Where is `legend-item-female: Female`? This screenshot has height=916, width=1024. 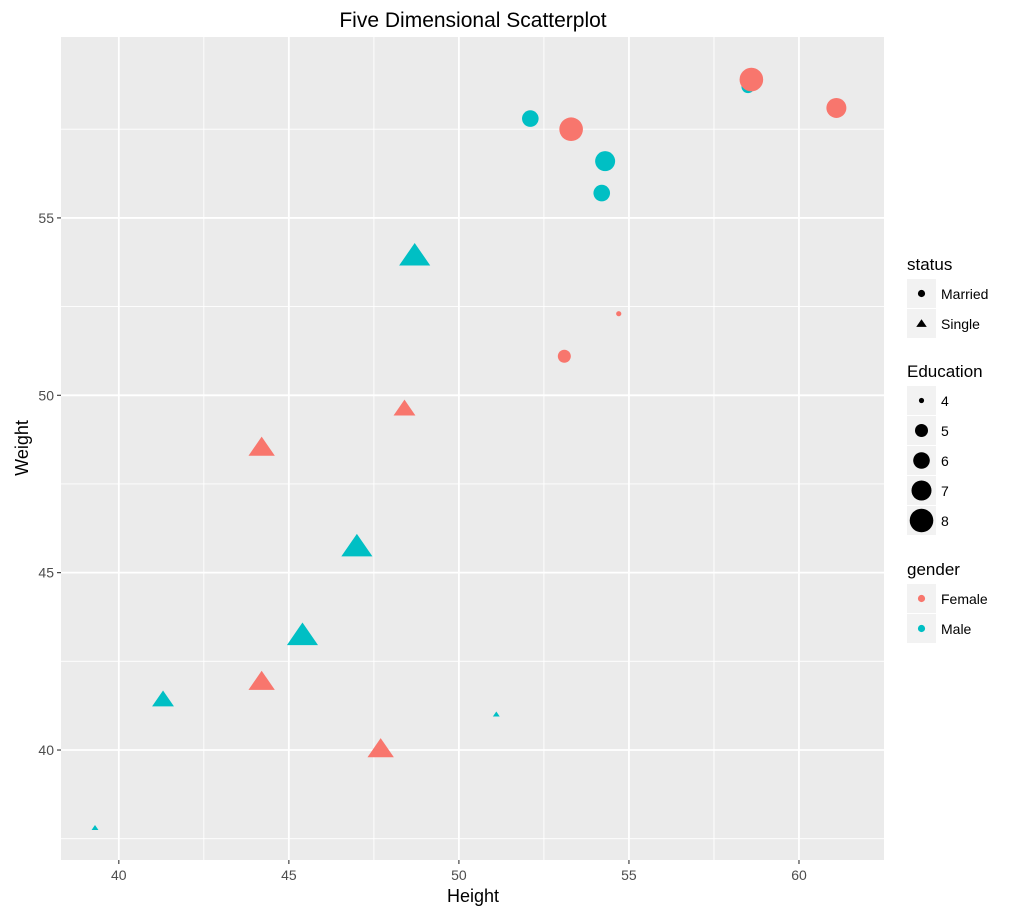
legend-item-female: Female is located at coordinates (947, 598).